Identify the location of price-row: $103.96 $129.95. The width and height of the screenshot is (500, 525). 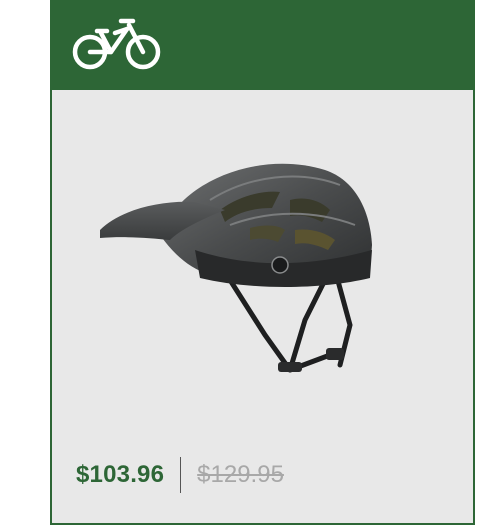
(180, 475).